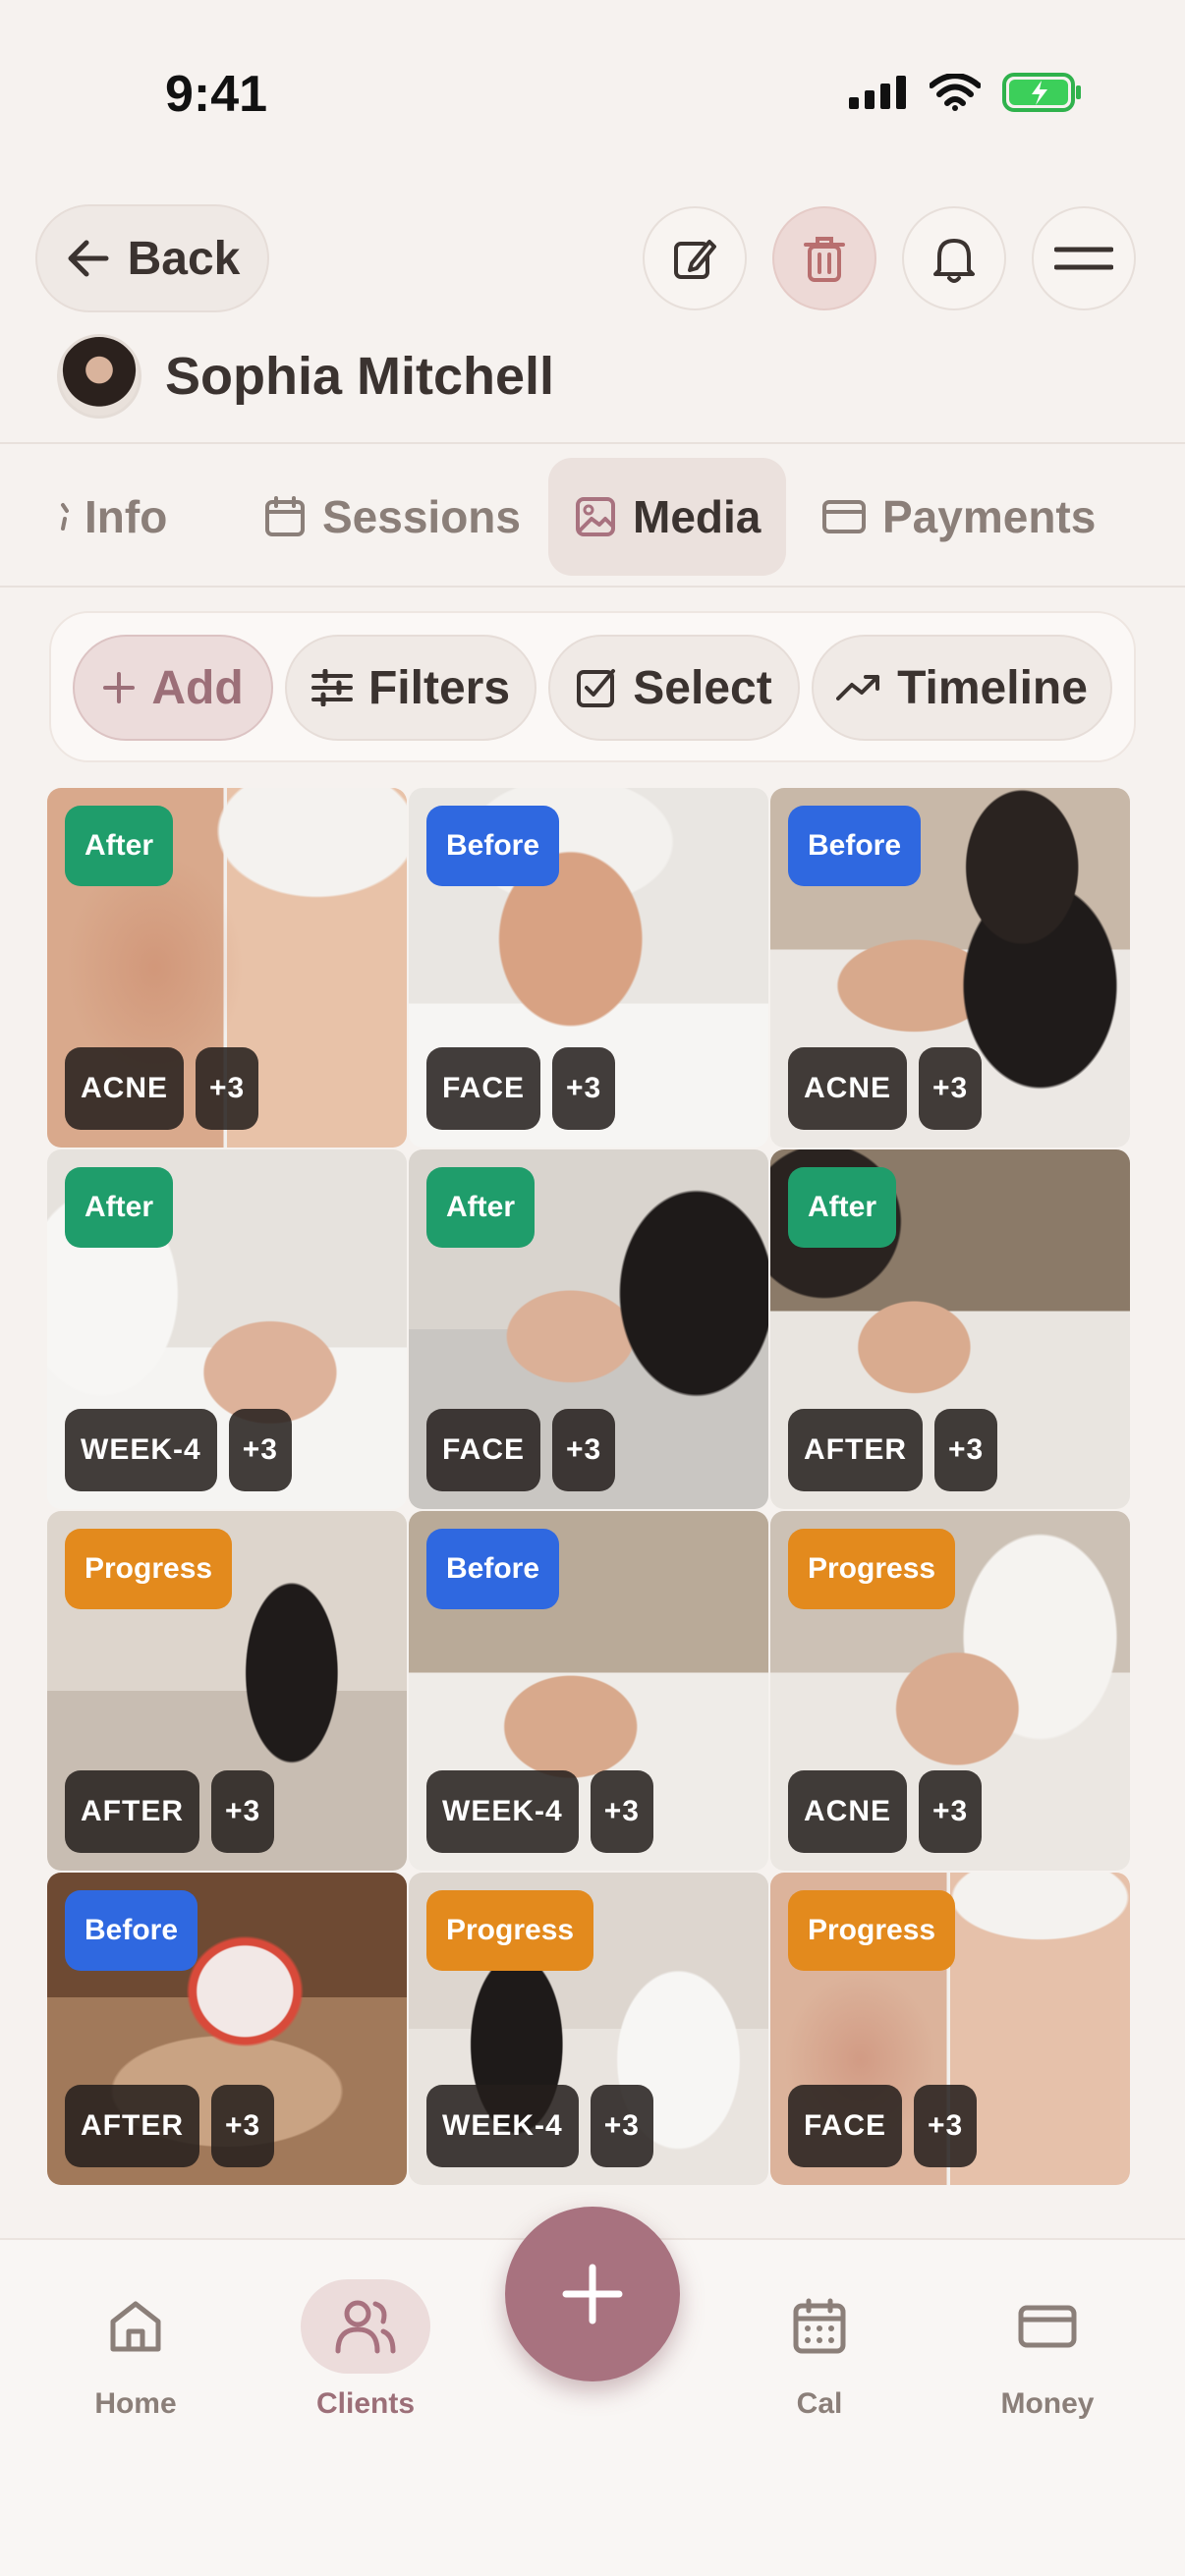 The width and height of the screenshot is (1185, 2576). What do you see at coordinates (589, 1329) in the screenshot?
I see `media-tile: After FACE +3` at bounding box center [589, 1329].